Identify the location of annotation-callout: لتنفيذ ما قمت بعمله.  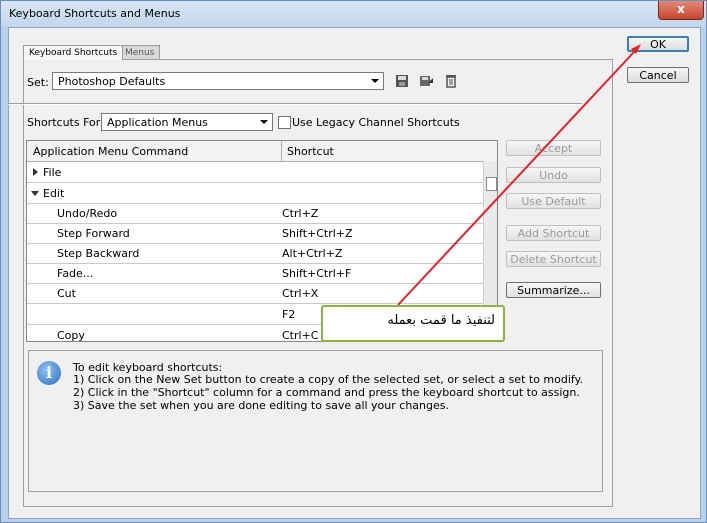
(413, 323).